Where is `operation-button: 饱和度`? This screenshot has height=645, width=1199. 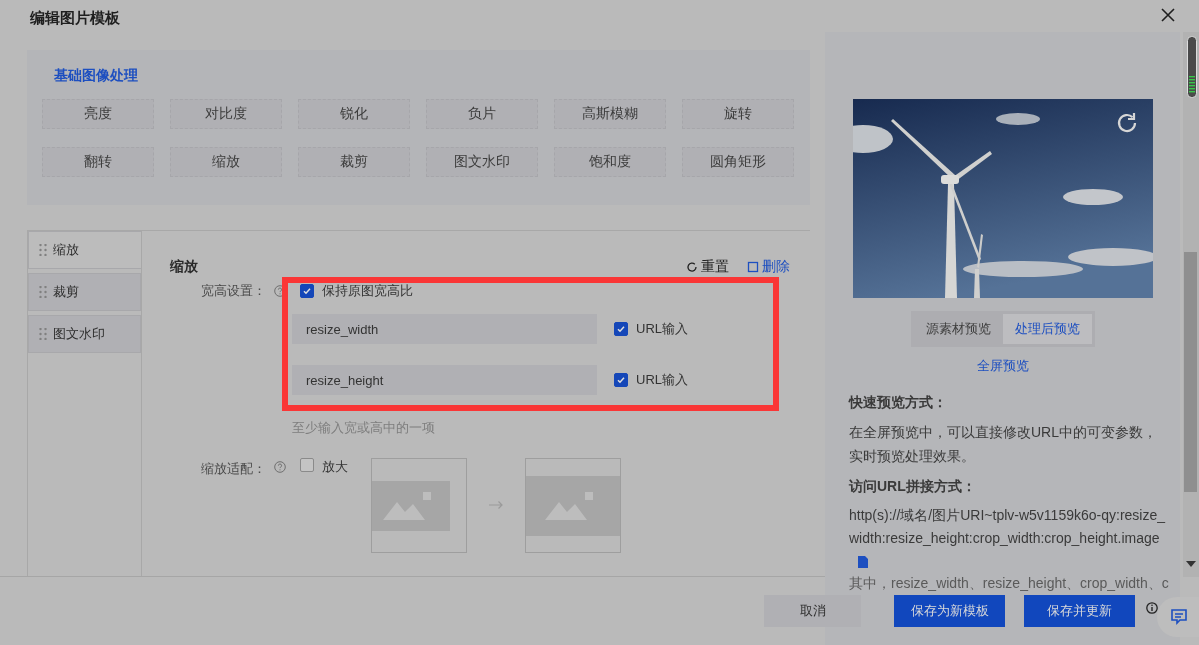
operation-button: 饱和度 is located at coordinates (610, 162).